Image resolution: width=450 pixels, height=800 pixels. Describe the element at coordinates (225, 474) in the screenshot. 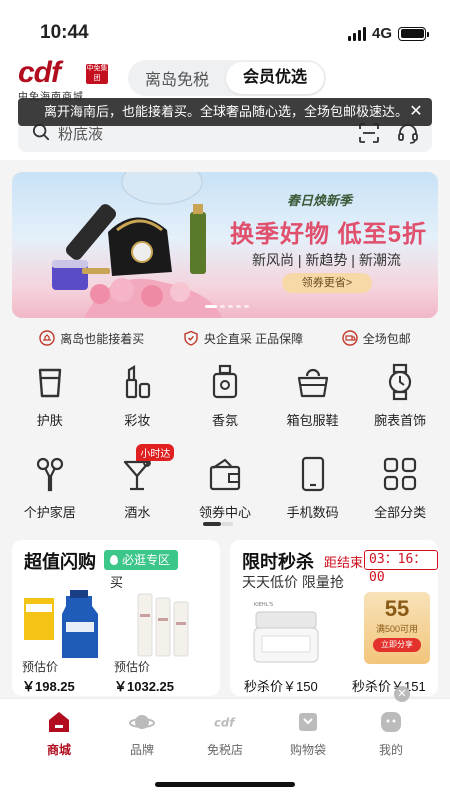

I see `coupon-wallet-icon` at that location.